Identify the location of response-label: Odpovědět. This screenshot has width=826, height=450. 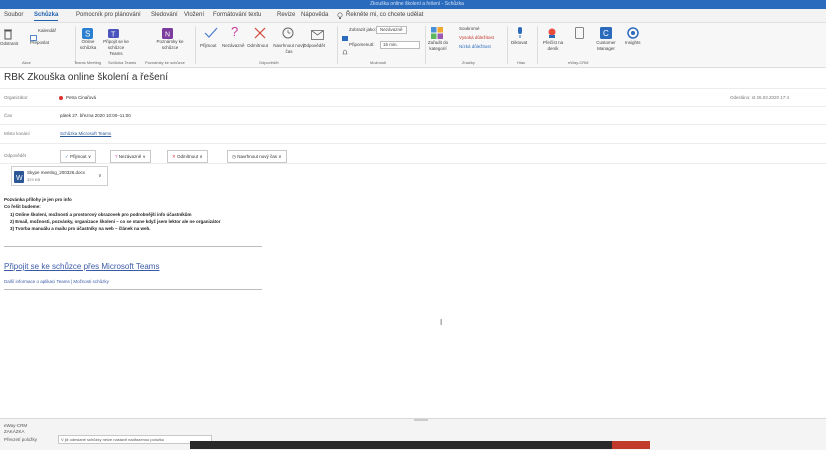
(15, 155).